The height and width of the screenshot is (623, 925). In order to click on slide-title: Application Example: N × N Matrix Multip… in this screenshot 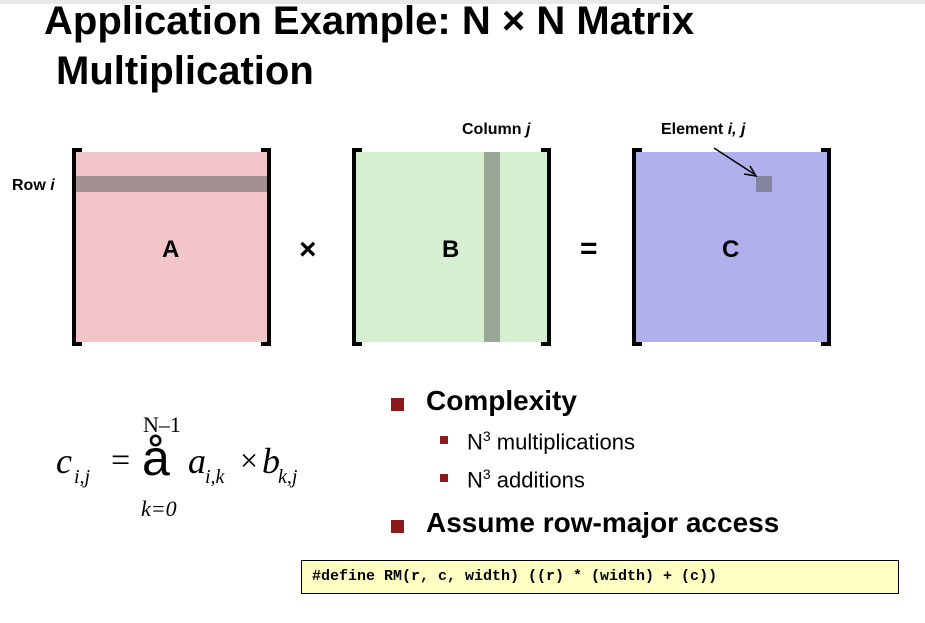, I will do `click(474, 48)`.